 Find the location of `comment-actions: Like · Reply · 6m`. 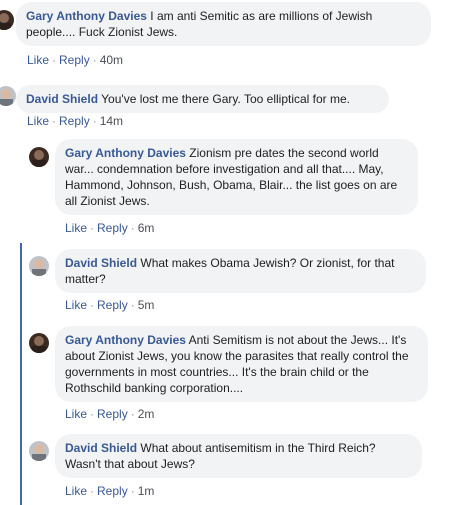

comment-actions: Like · Reply · 6m is located at coordinates (110, 228).